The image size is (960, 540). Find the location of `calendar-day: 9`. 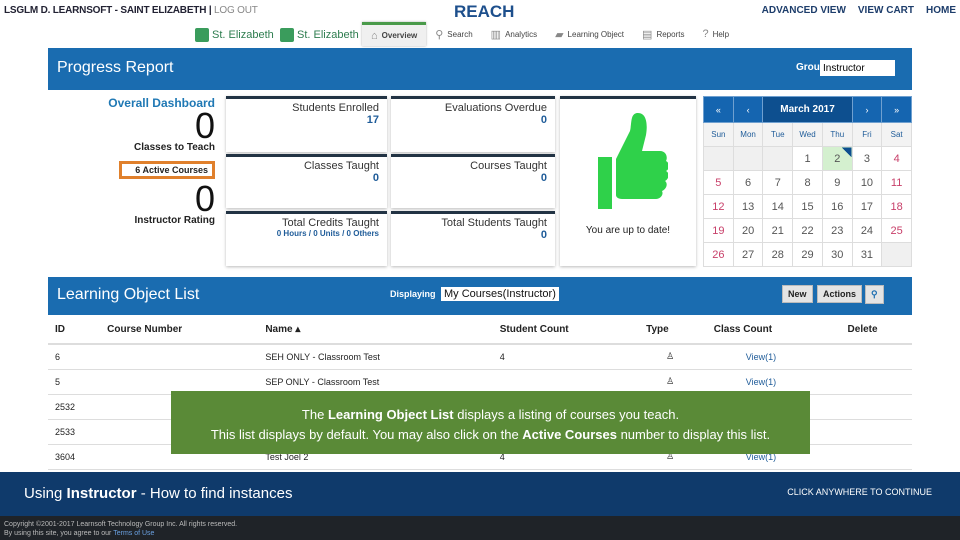

calendar-day: 9 is located at coordinates (837, 182).